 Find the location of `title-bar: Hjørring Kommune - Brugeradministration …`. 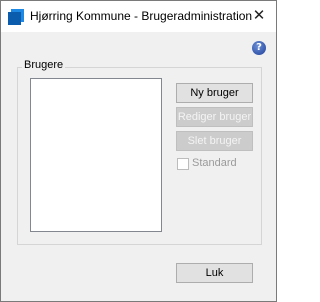

title-bar: Hjørring Kommune - Brugeradministration … is located at coordinates (138, 16).